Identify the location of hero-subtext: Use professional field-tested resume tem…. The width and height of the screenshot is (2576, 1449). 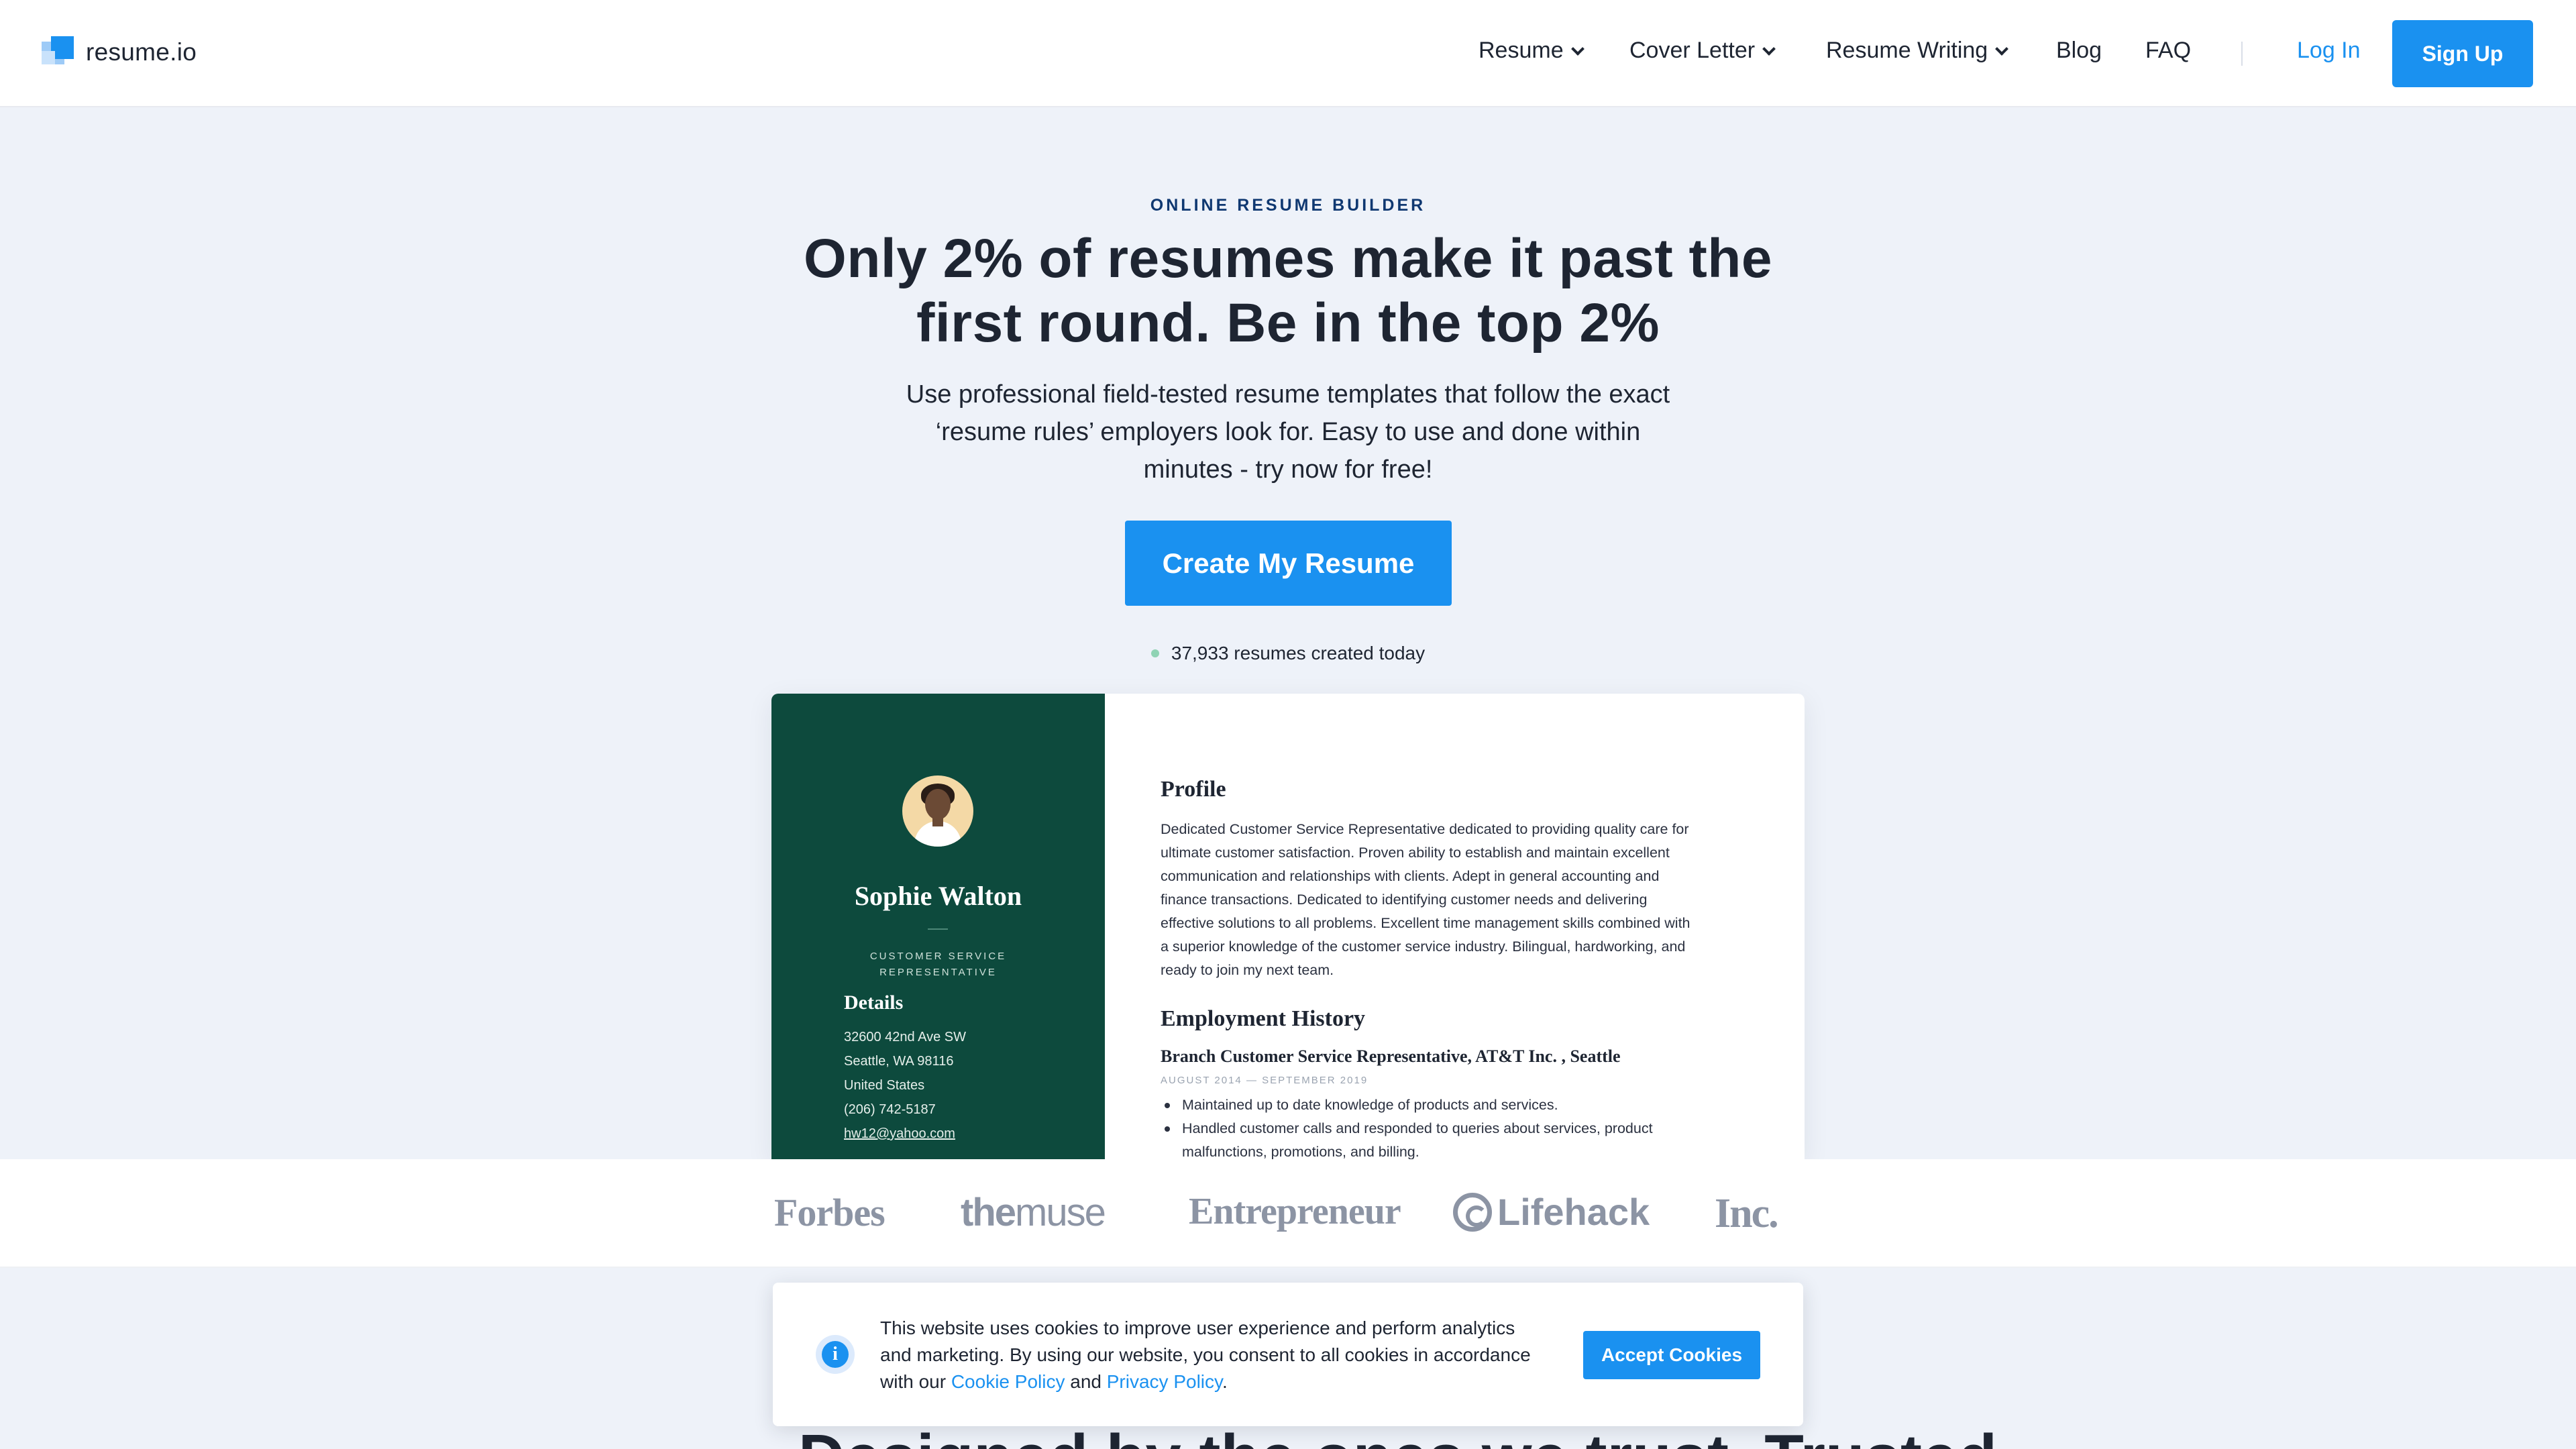
(1288, 432).